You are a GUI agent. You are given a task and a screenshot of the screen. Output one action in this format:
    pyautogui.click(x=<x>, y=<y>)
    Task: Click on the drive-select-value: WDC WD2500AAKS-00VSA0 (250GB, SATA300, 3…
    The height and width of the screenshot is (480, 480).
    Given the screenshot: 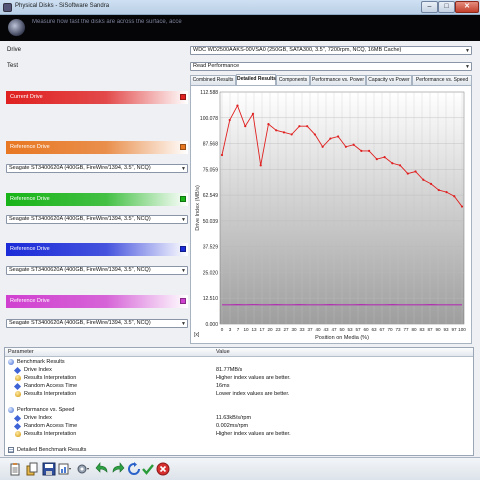 What is the action you would take?
    pyautogui.click(x=297, y=50)
    